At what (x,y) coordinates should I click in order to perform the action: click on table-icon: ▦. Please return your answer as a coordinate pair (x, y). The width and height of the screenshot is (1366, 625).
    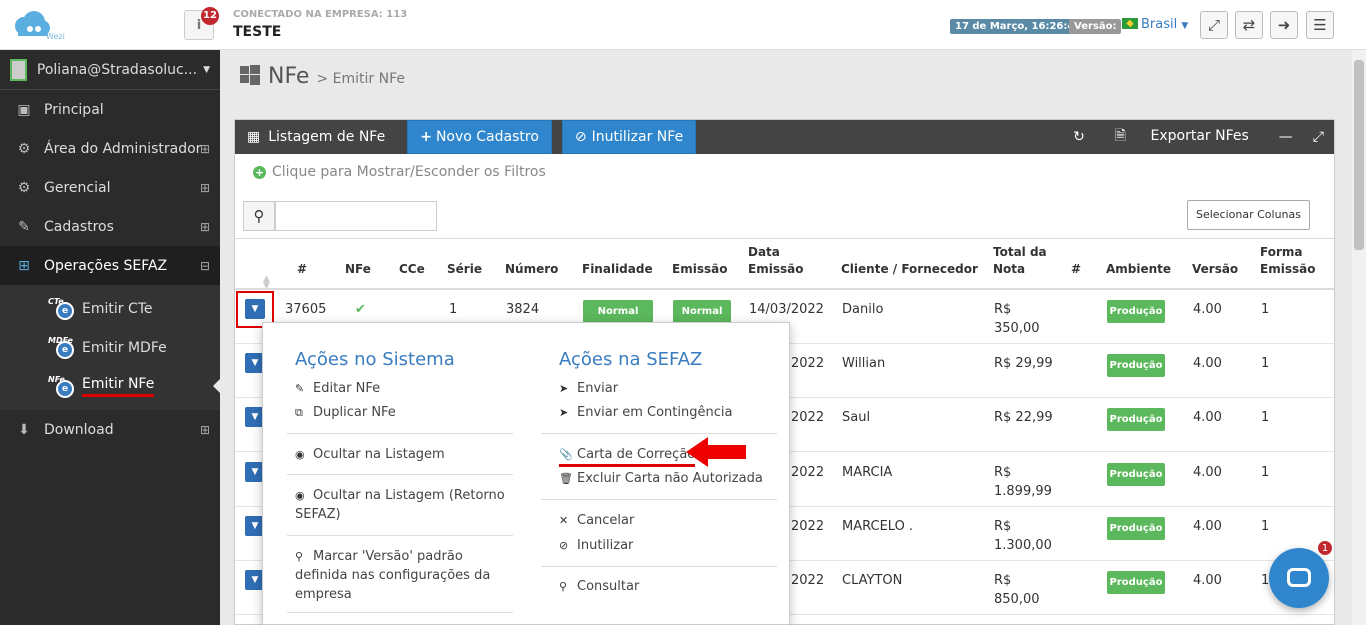
    Looking at the image, I should click on (254, 137).